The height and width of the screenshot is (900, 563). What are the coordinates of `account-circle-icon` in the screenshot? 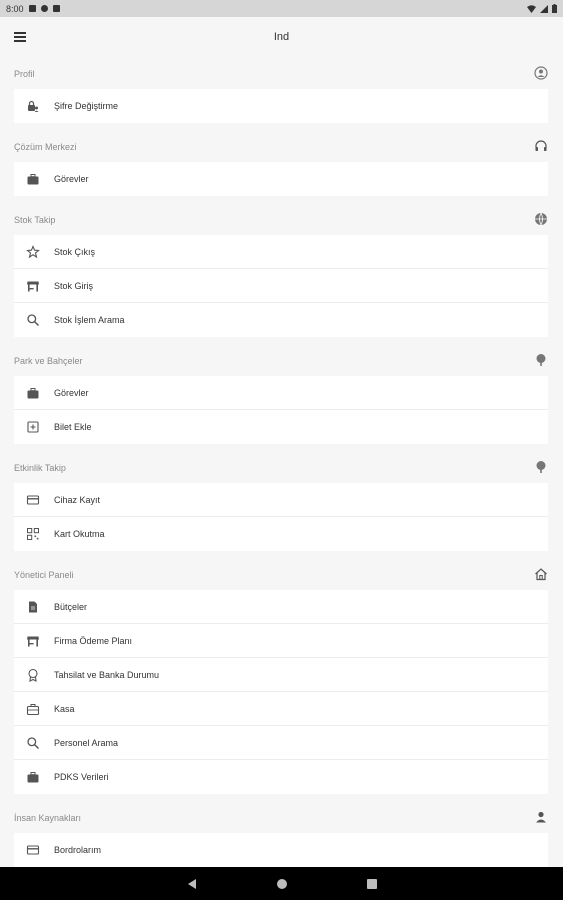 It's located at (541, 74).